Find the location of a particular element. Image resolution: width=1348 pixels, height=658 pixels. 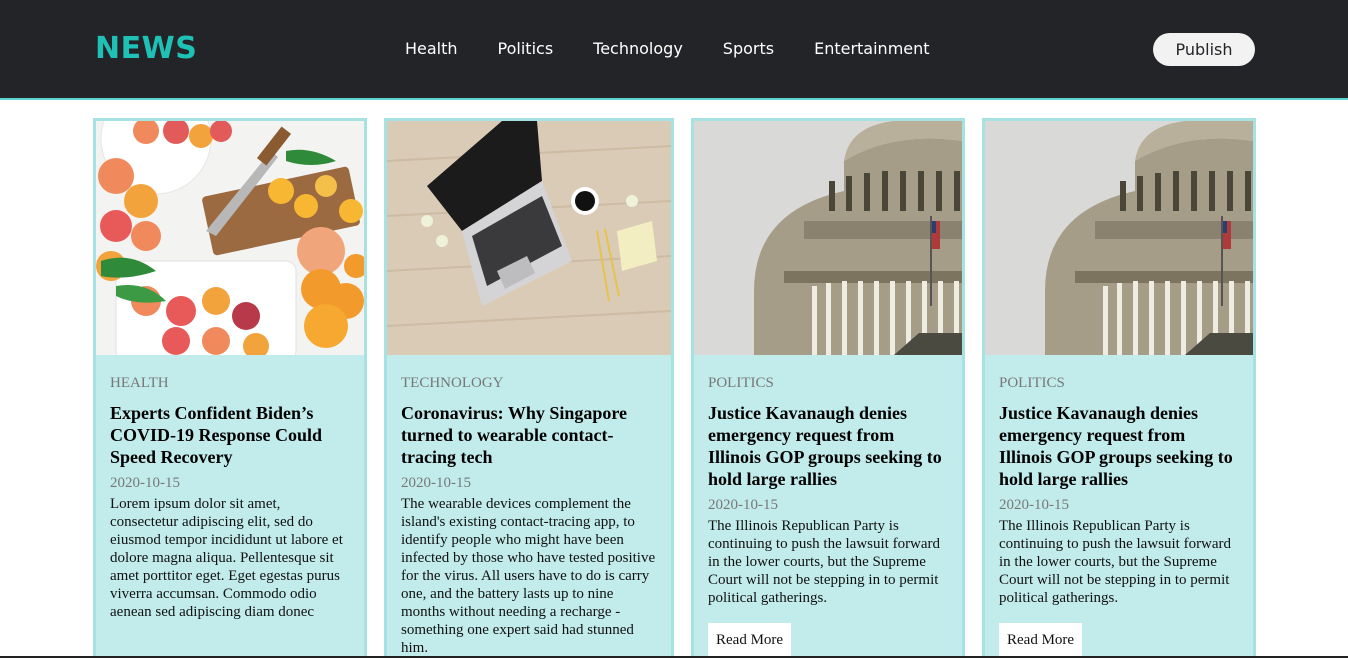

nav-link-health: Health is located at coordinates (431, 50).